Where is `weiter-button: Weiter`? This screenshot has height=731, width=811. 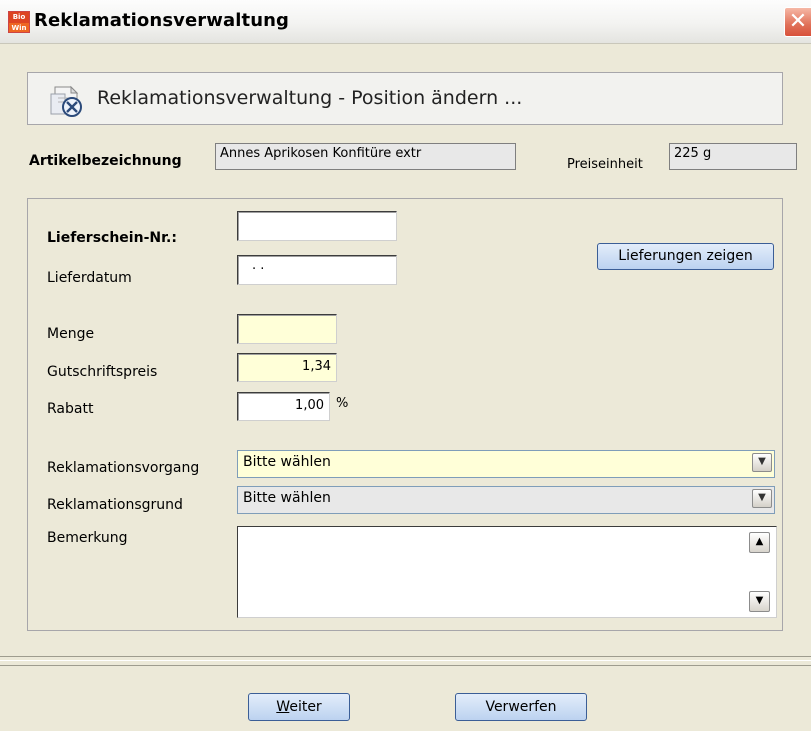
weiter-button: Weiter is located at coordinates (299, 707).